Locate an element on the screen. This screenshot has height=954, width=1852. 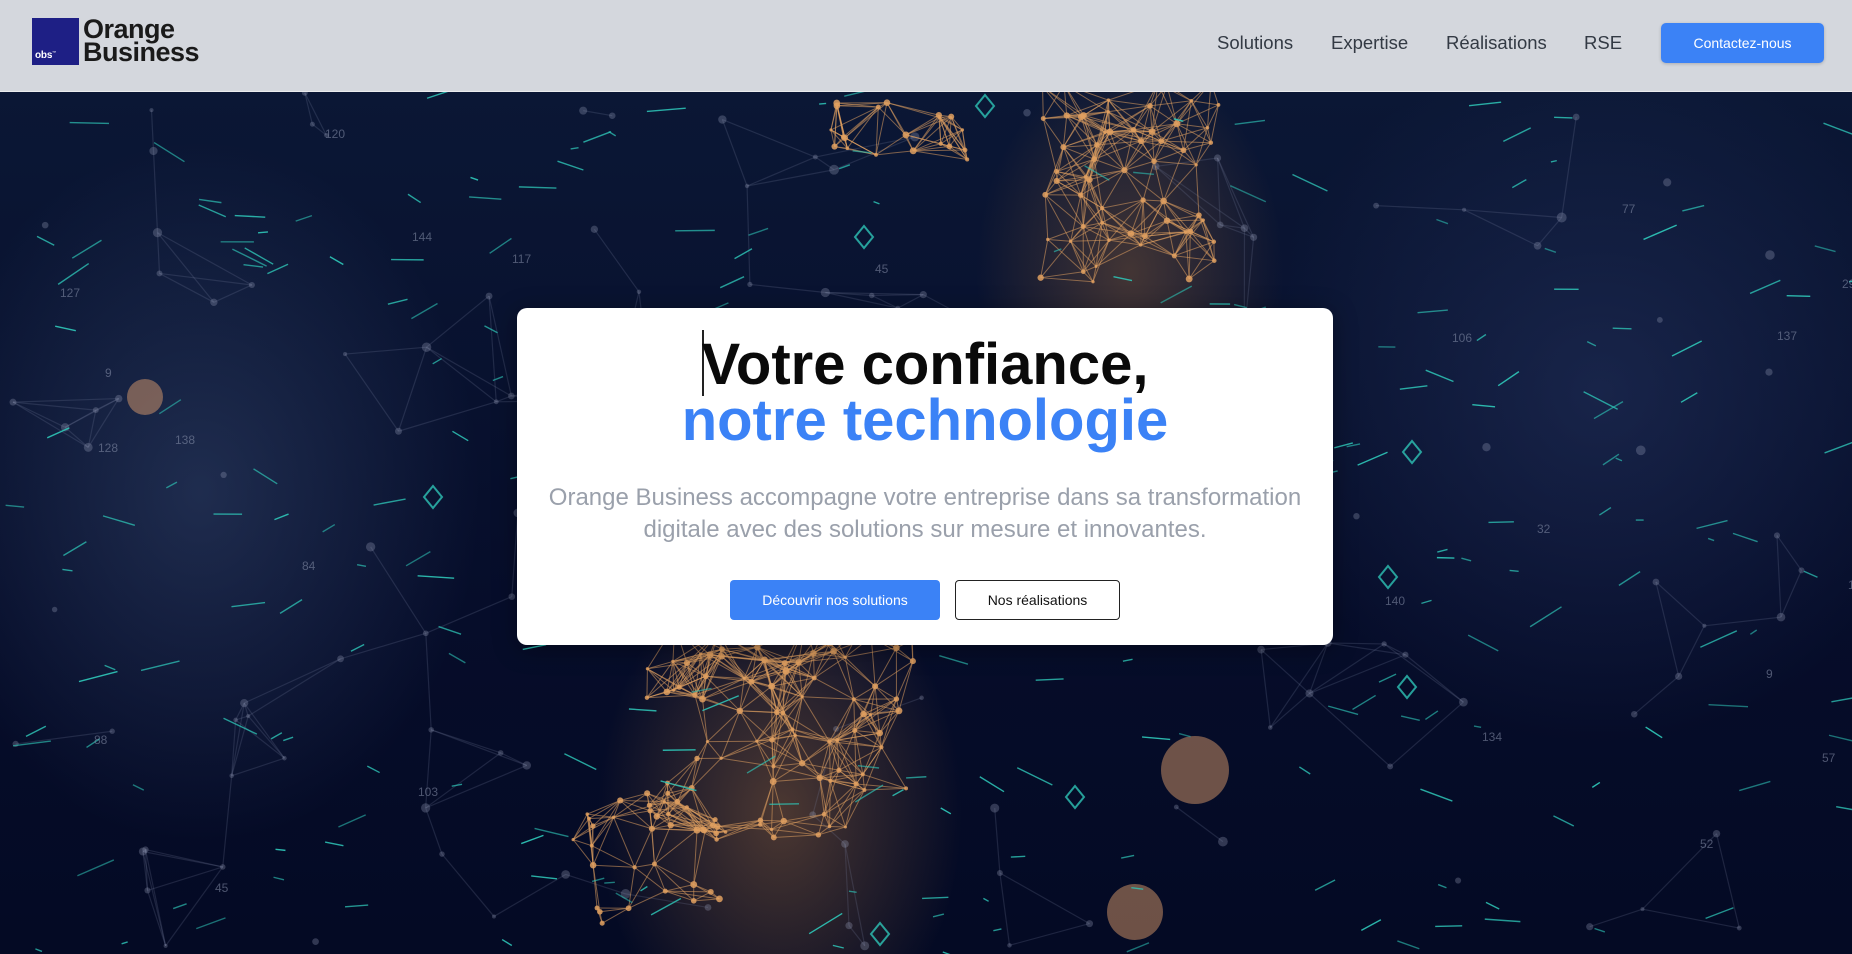
discover-solutions-button: Découvrir nos solutions is located at coordinates (835, 600).